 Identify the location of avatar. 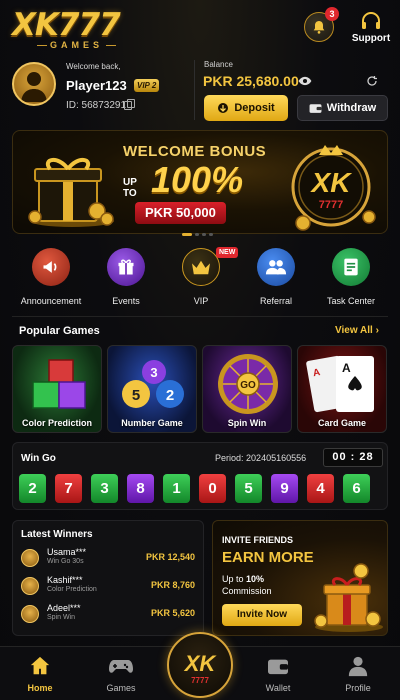
(34, 84).